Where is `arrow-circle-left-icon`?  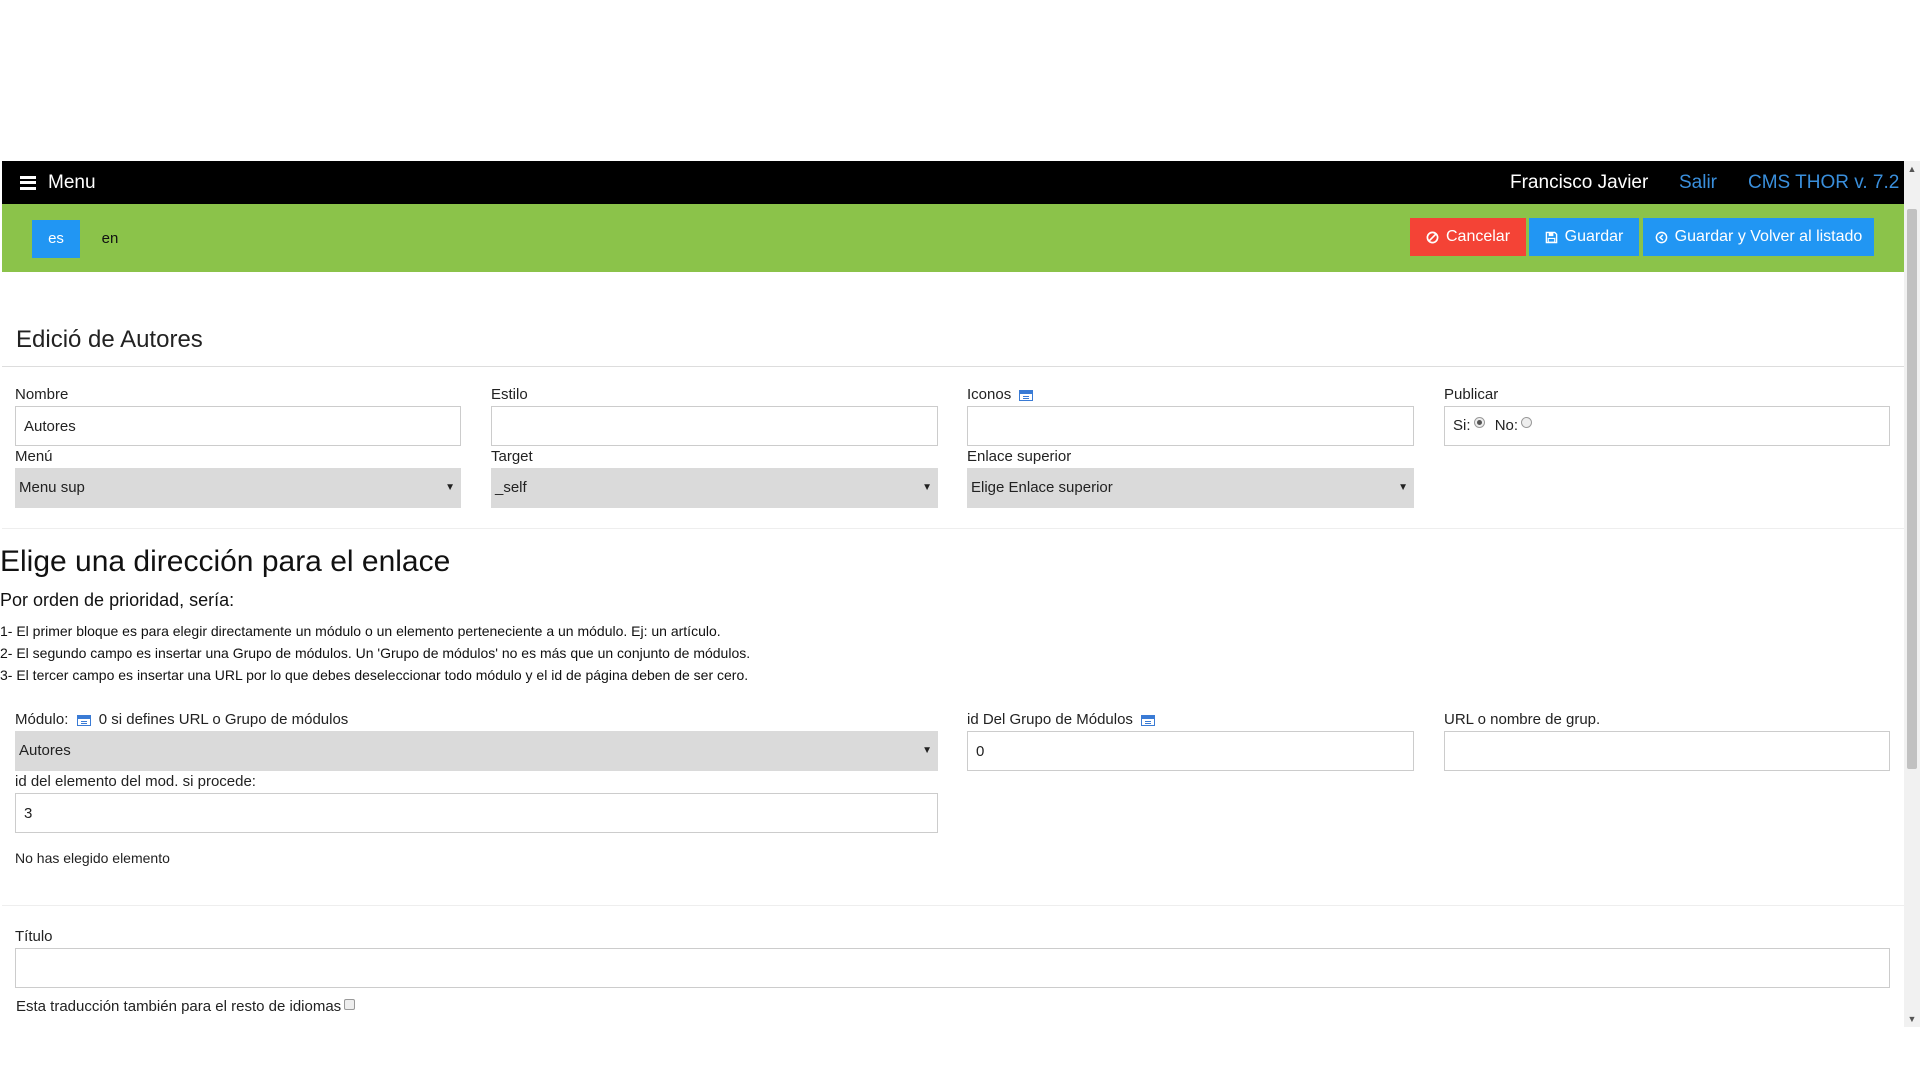
arrow-circle-left-icon is located at coordinates (1661, 237).